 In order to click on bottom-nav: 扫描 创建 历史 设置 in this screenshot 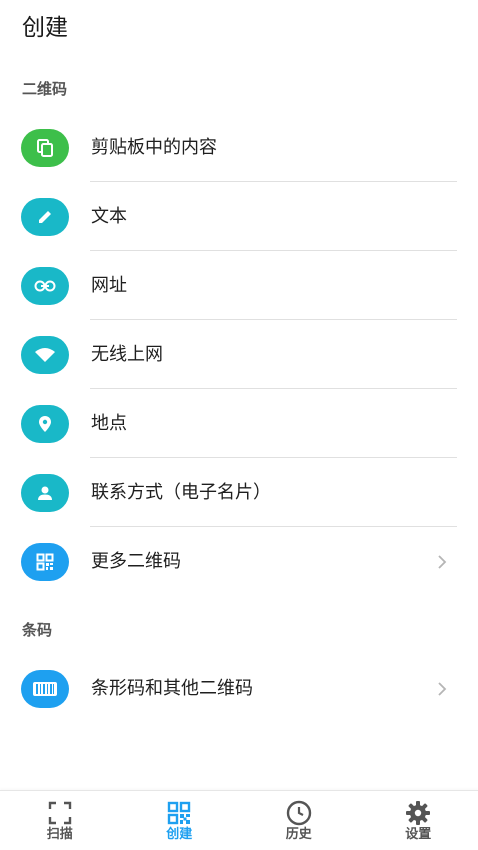, I will do `click(239, 820)`.